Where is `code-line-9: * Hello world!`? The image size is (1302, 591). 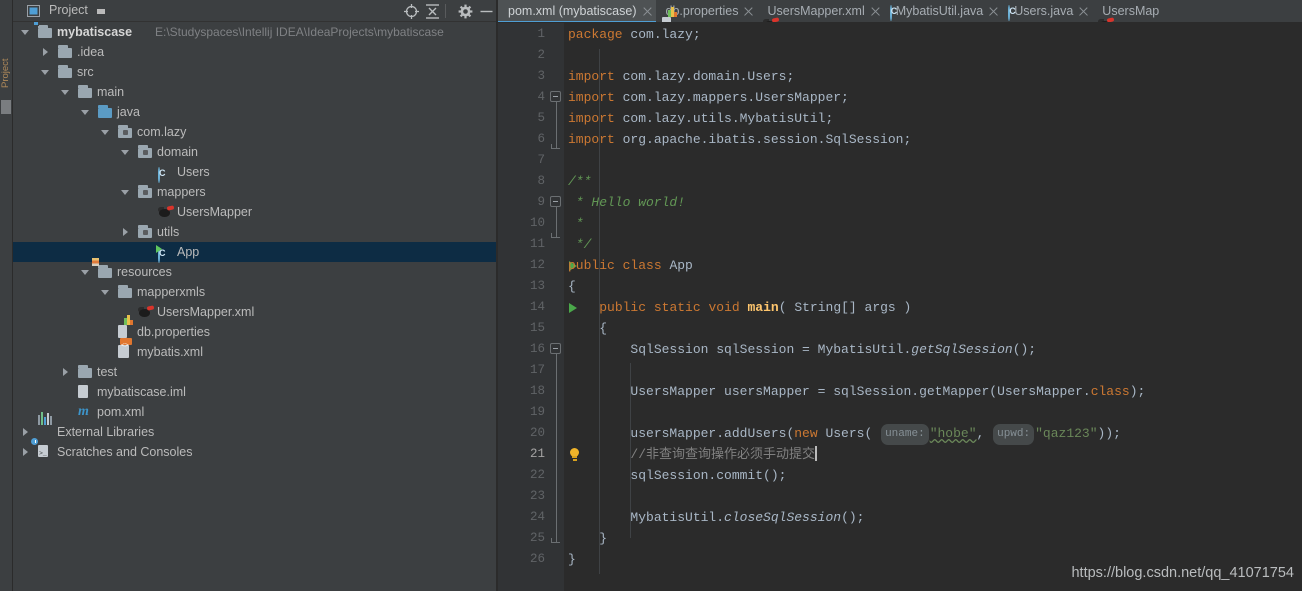
code-line-9: * Hello world! is located at coordinates (626, 202).